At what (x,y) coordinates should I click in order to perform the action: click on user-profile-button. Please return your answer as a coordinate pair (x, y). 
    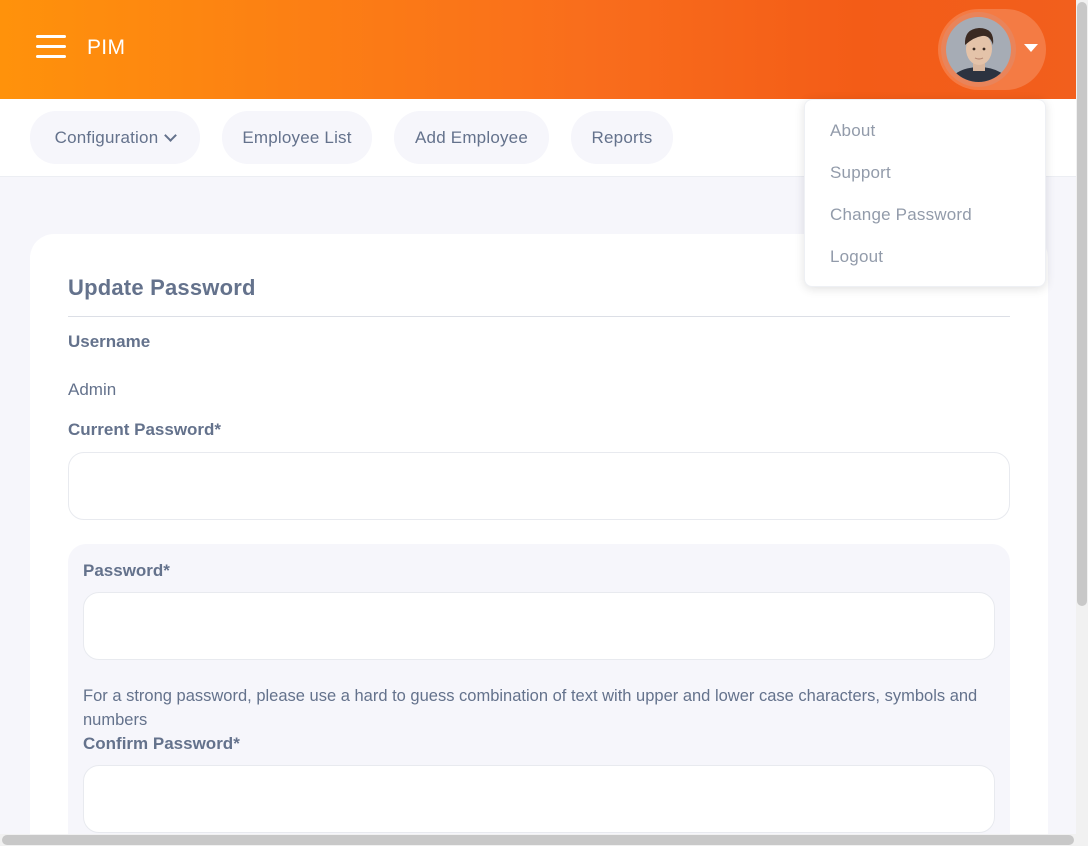
    Looking at the image, I should click on (992, 49).